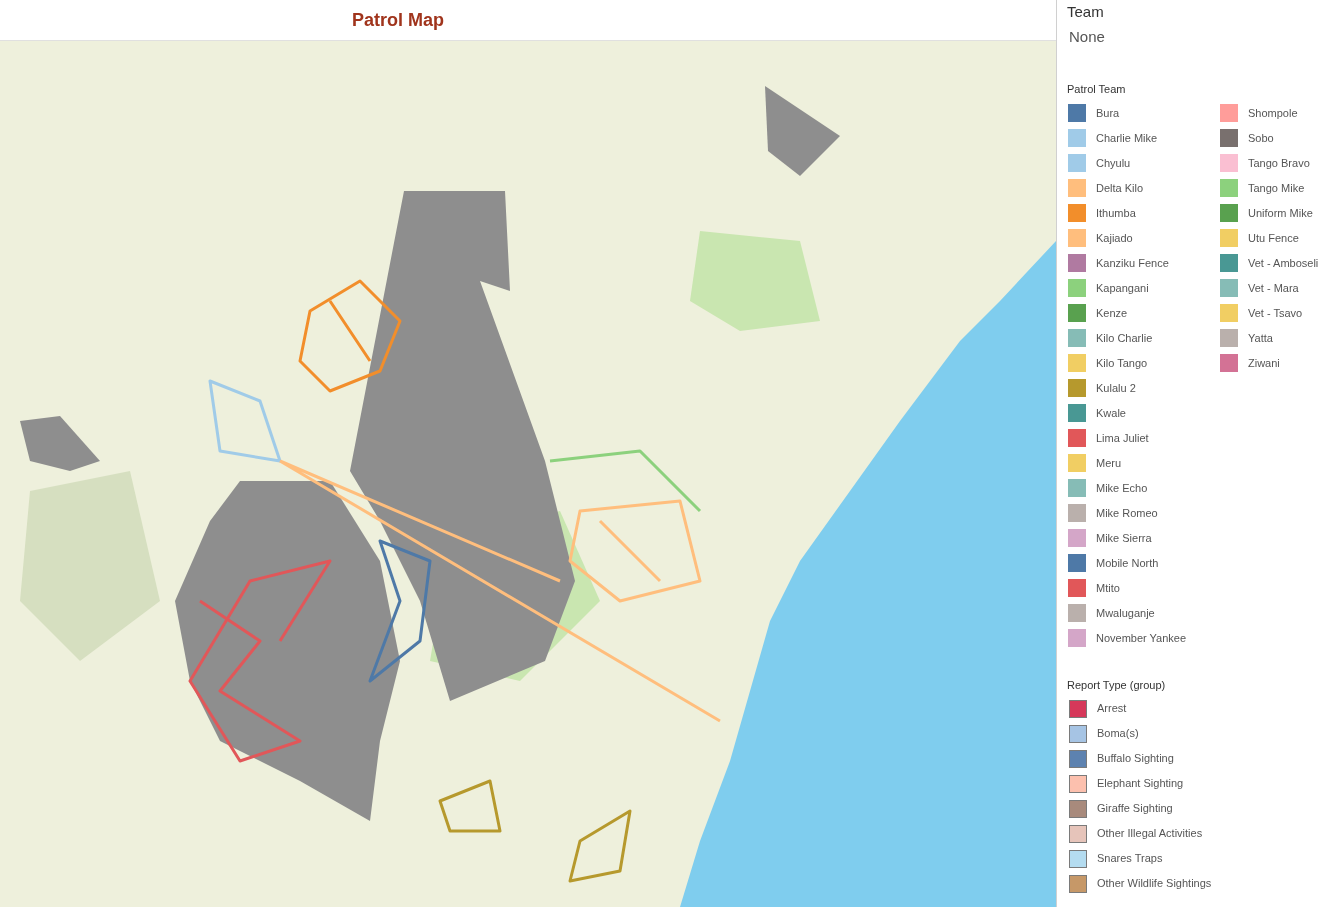 This screenshot has height=907, width=1328. What do you see at coordinates (1140, 784) in the screenshot?
I see `legend-label: Elephant Sighting` at bounding box center [1140, 784].